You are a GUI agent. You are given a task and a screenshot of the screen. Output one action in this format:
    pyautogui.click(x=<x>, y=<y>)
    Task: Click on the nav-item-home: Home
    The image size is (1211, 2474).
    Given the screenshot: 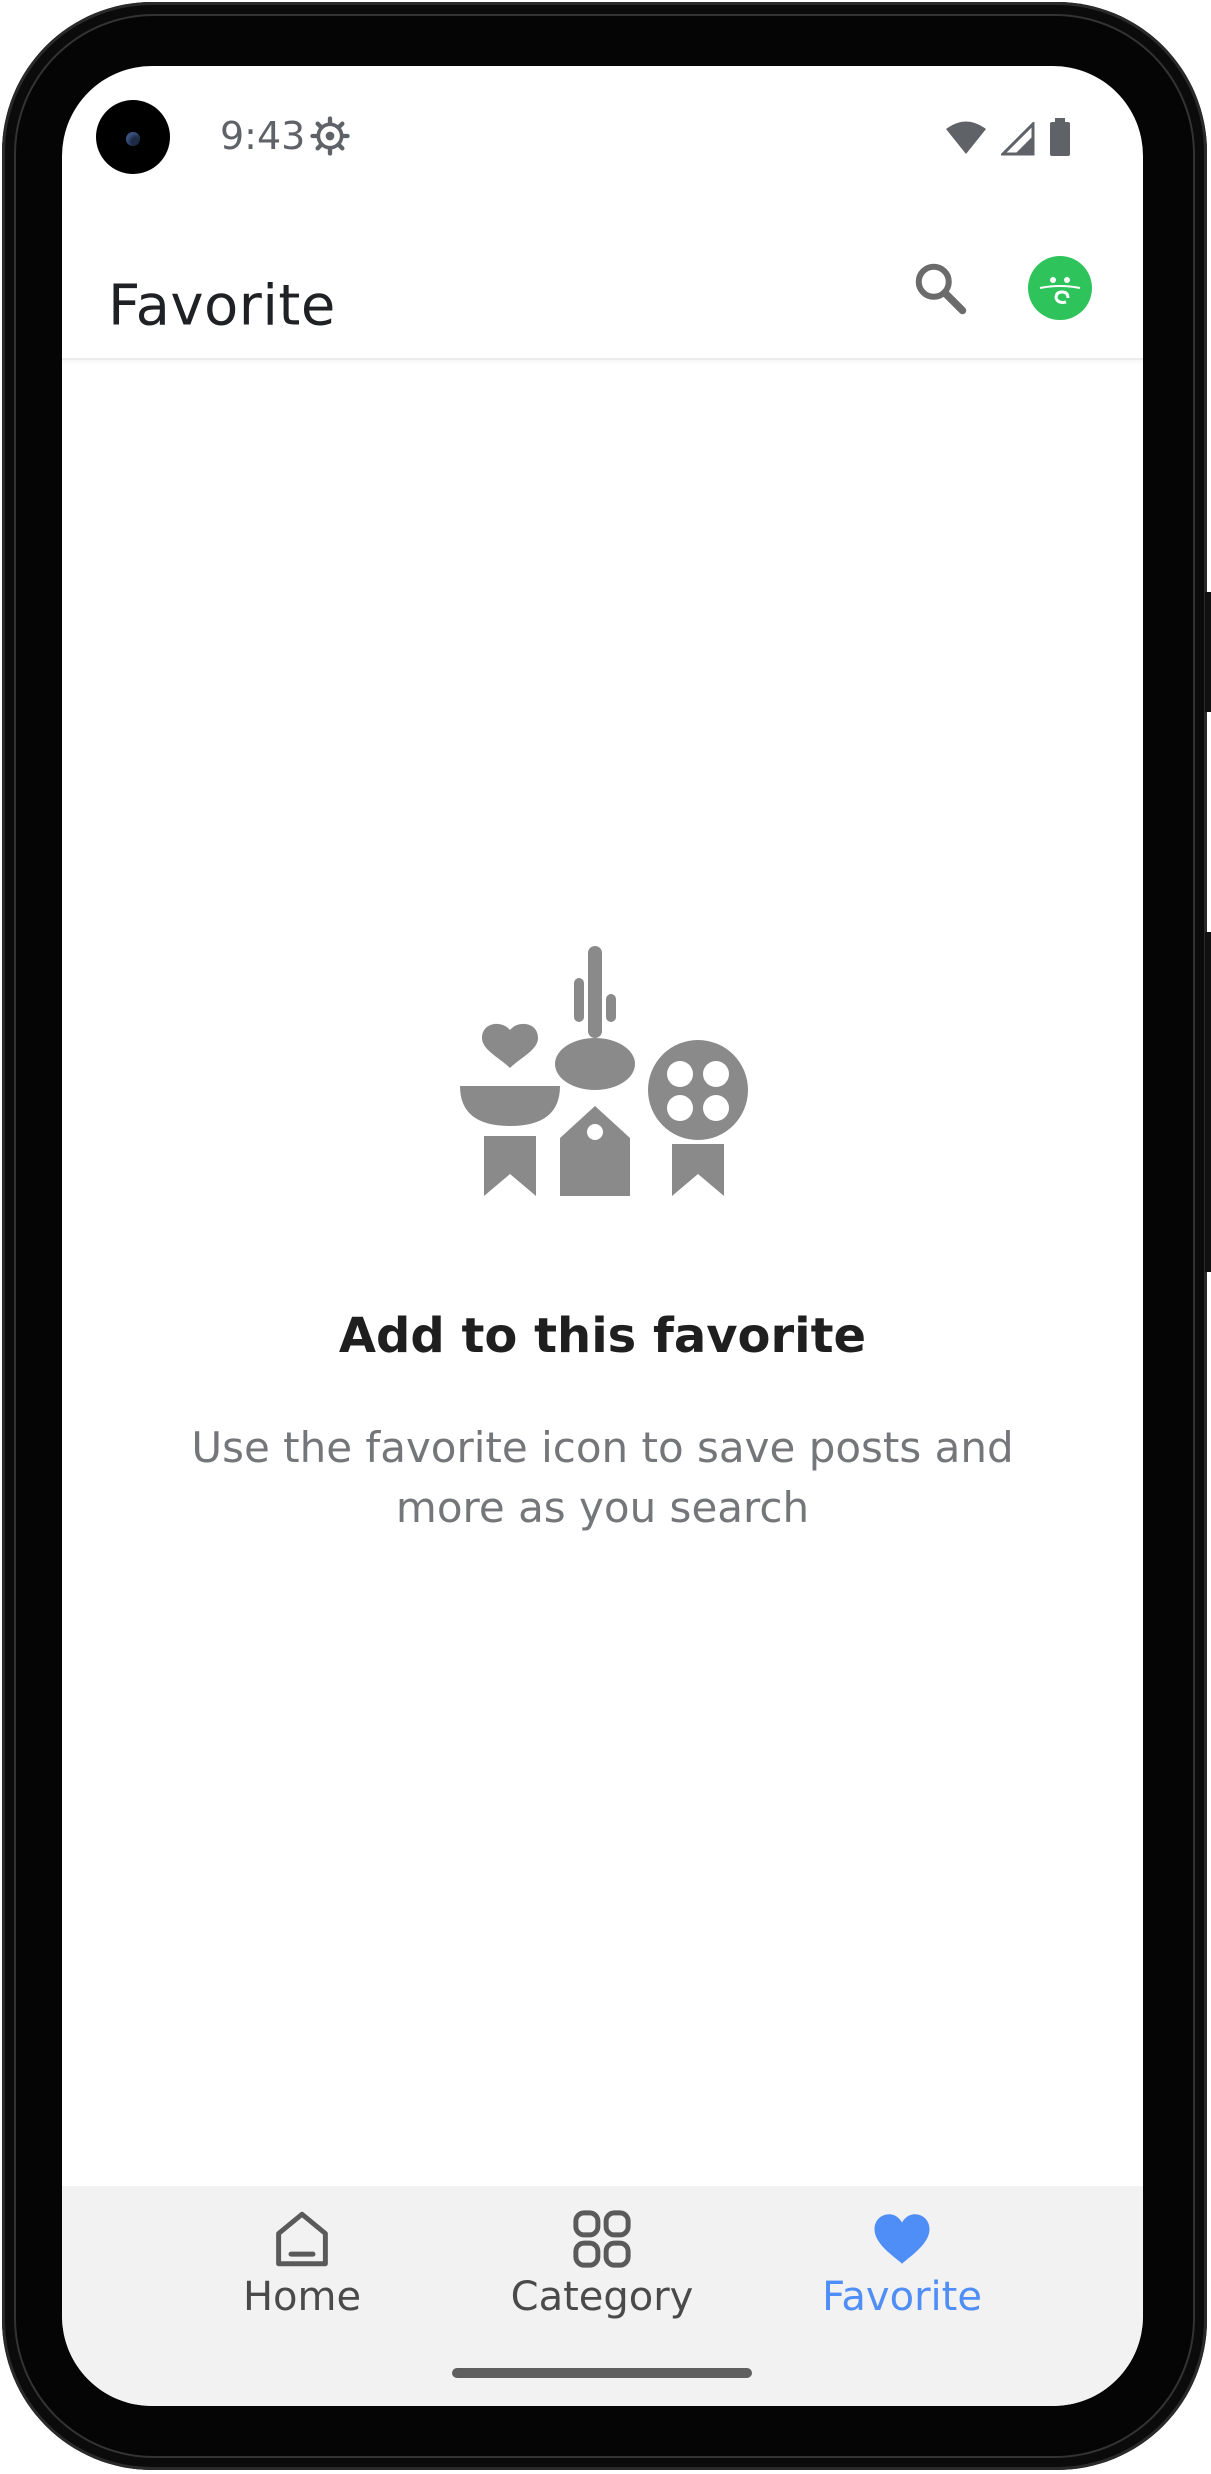 What is the action you would take?
    pyautogui.click(x=302, y=2271)
    